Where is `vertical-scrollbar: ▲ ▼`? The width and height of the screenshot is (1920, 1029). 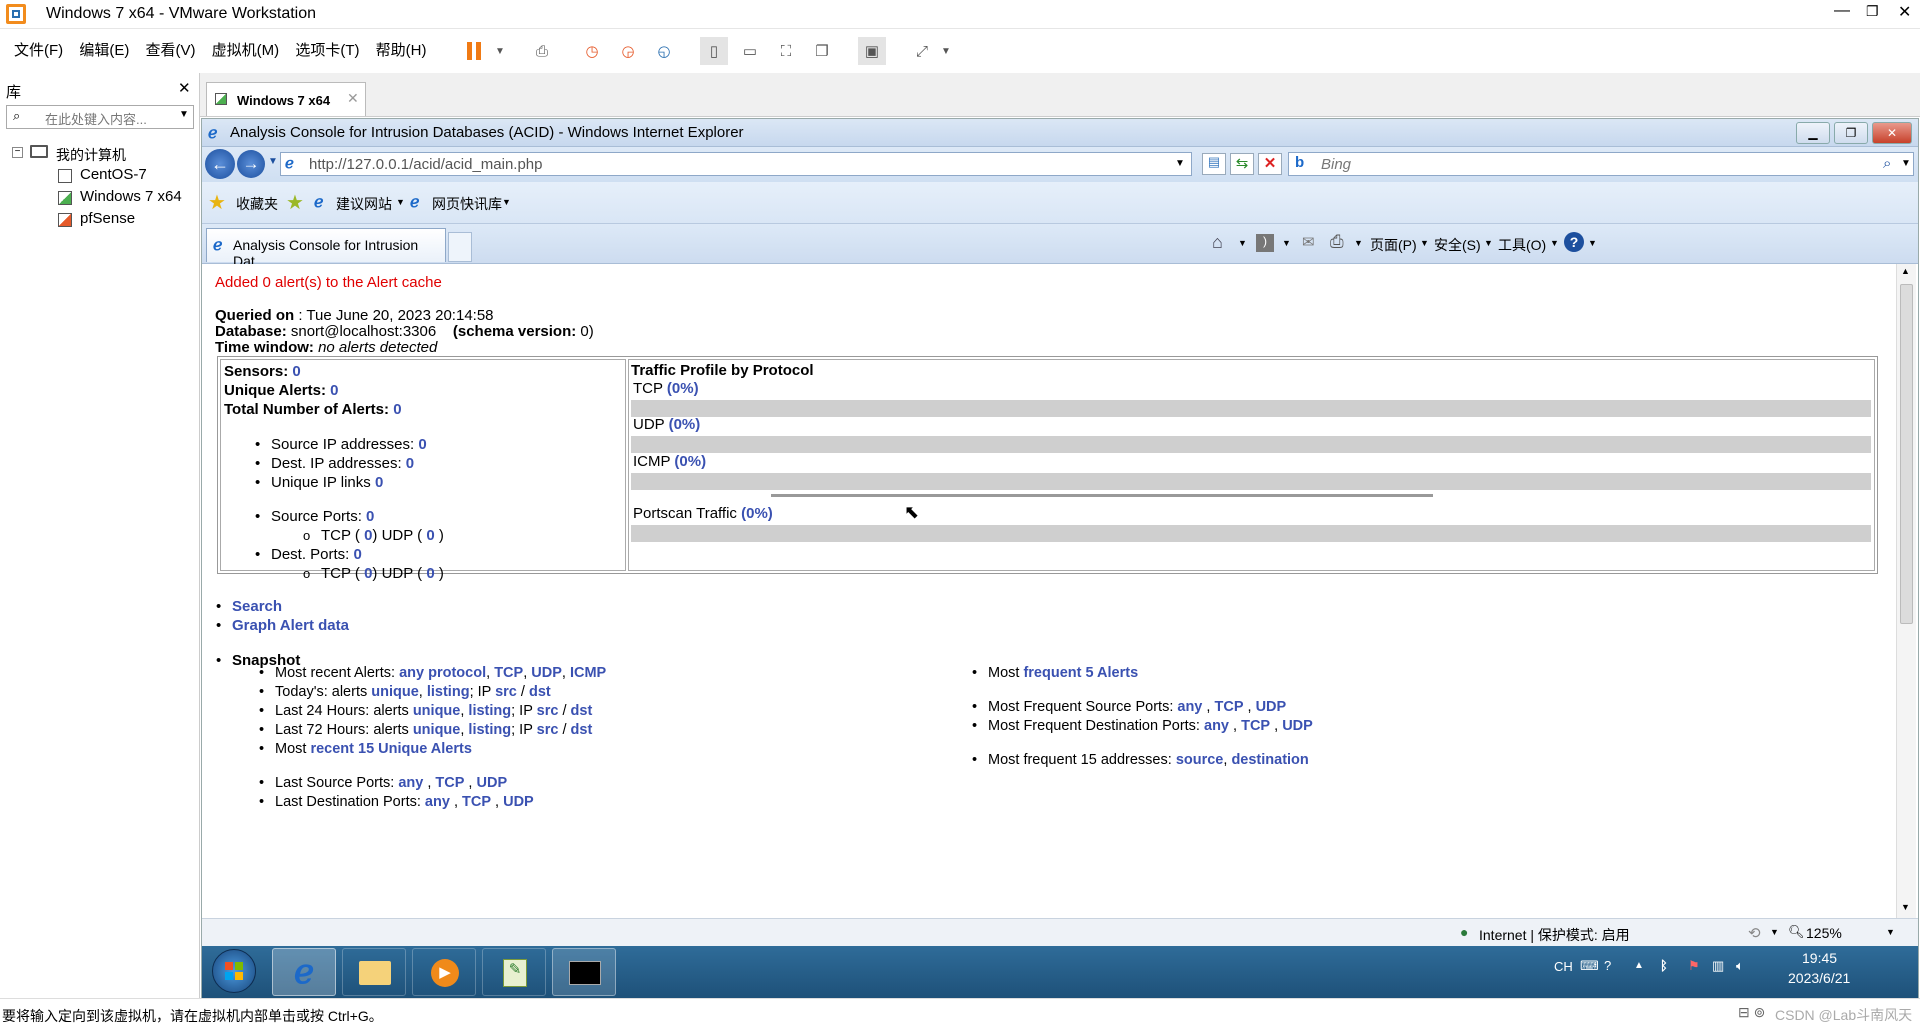
vertical-scrollbar: ▲ ▼ is located at coordinates (1906, 591).